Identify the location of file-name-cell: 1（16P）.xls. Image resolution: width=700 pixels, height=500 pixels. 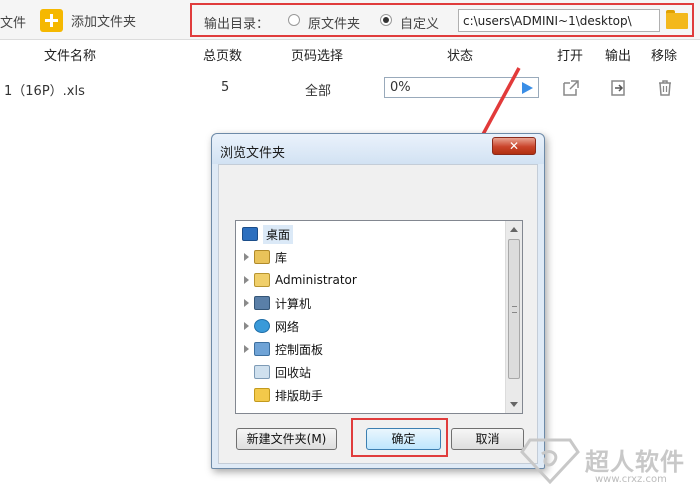
(44, 91).